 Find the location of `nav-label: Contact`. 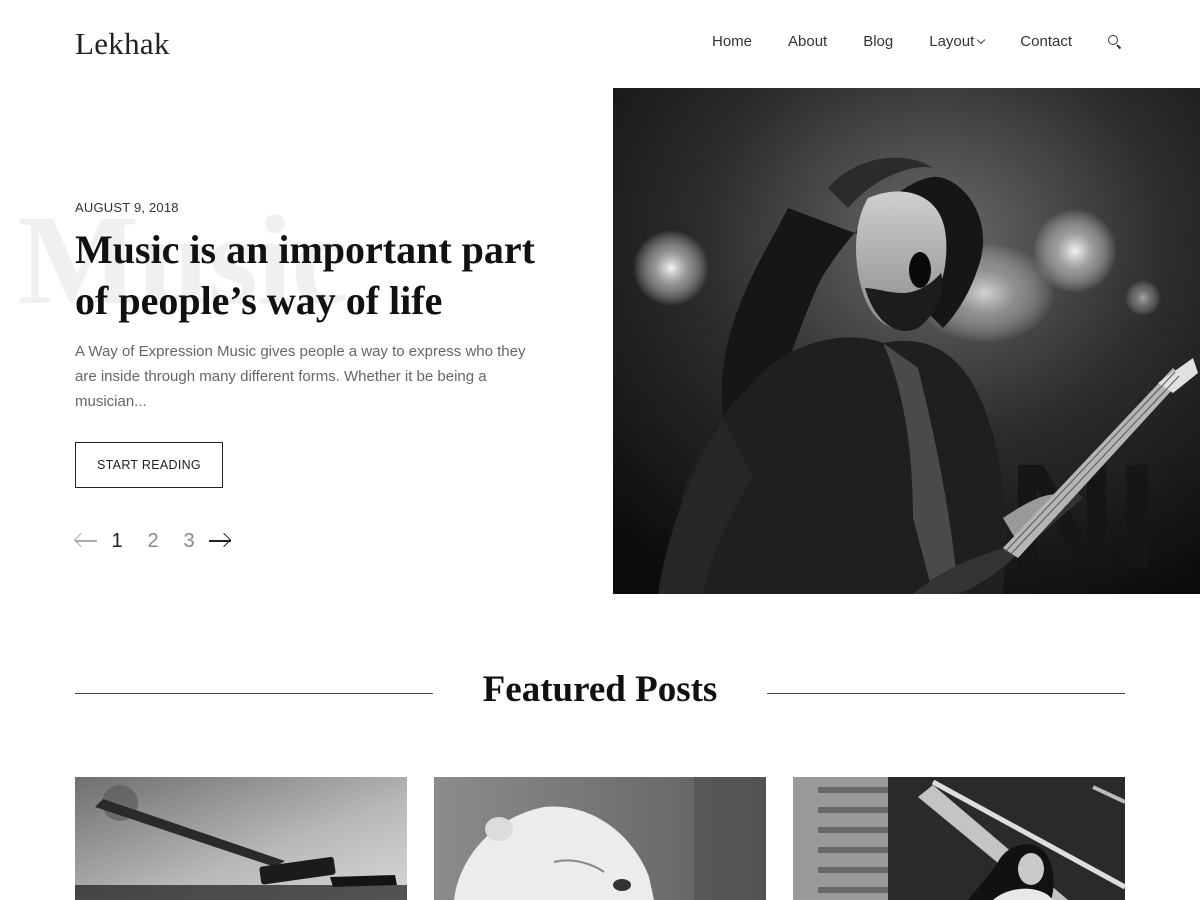

nav-label: Contact is located at coordinates (1046, 41).